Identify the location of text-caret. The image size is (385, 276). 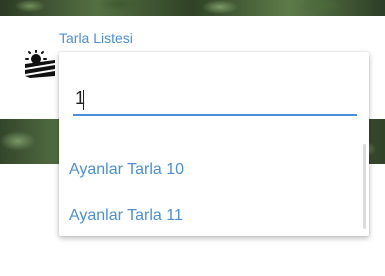
(83, 100).